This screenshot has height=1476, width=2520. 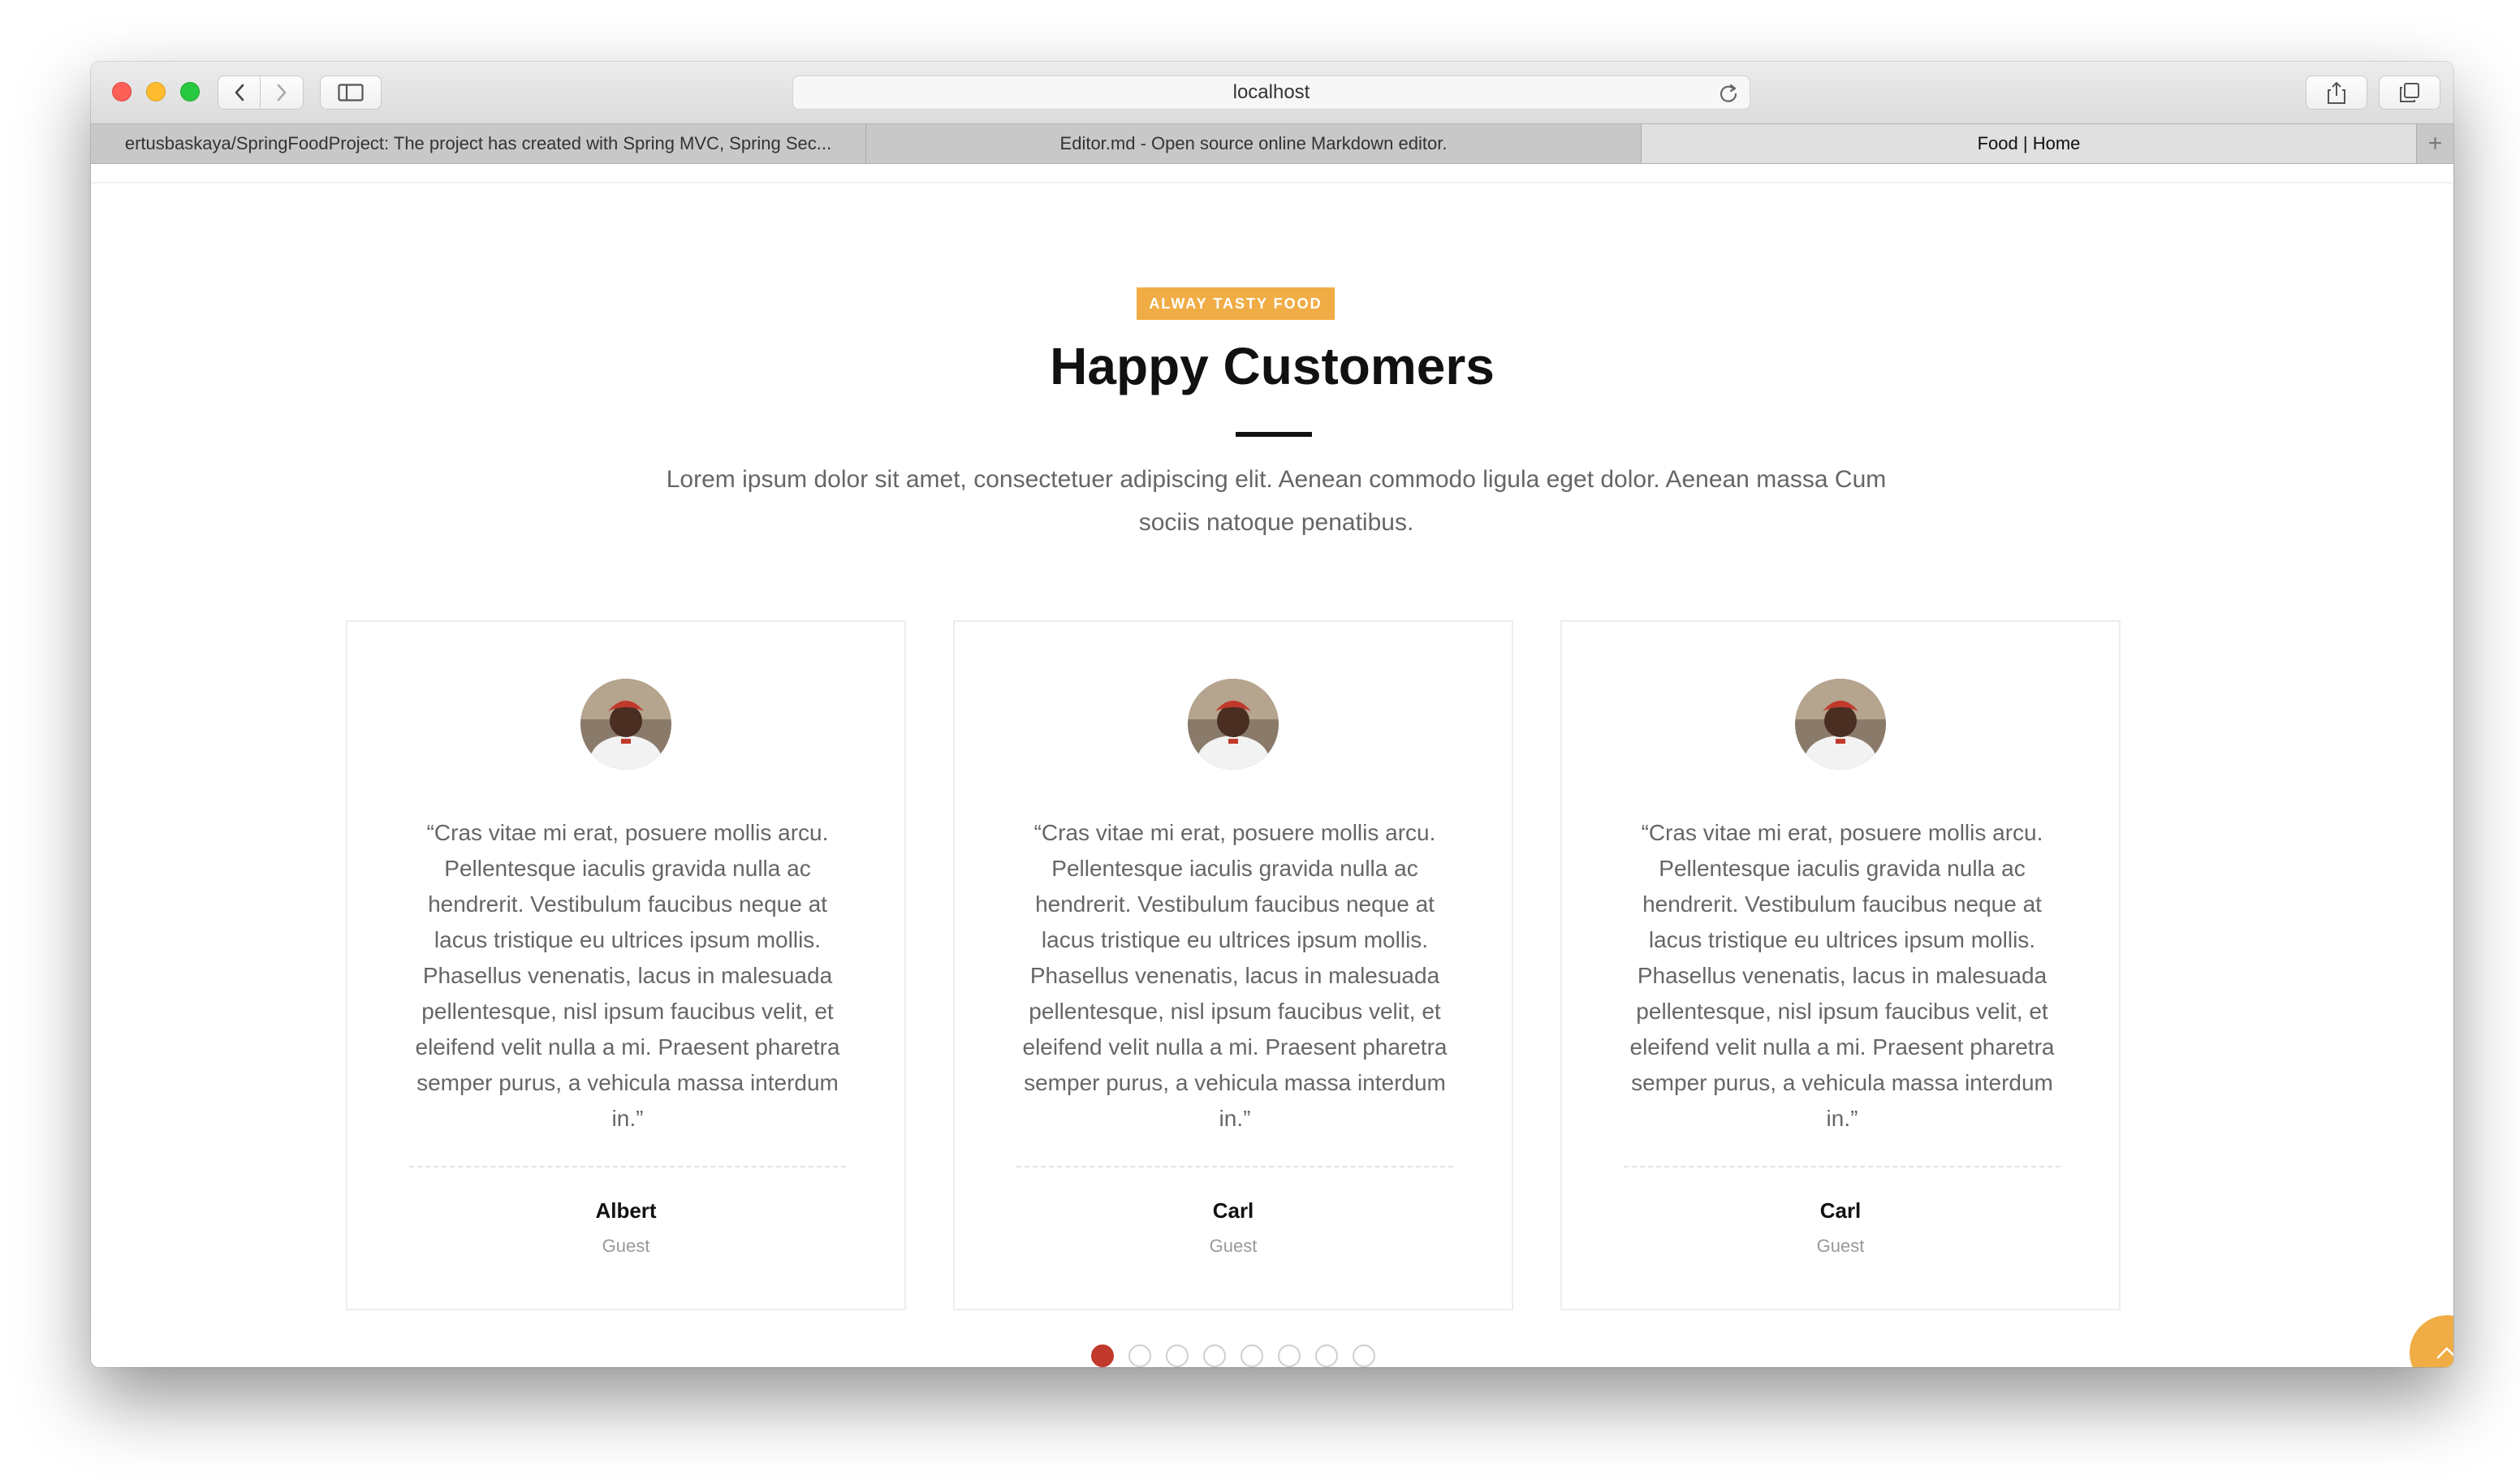 I want to click on share-icon, so click(x=2337, y=93).